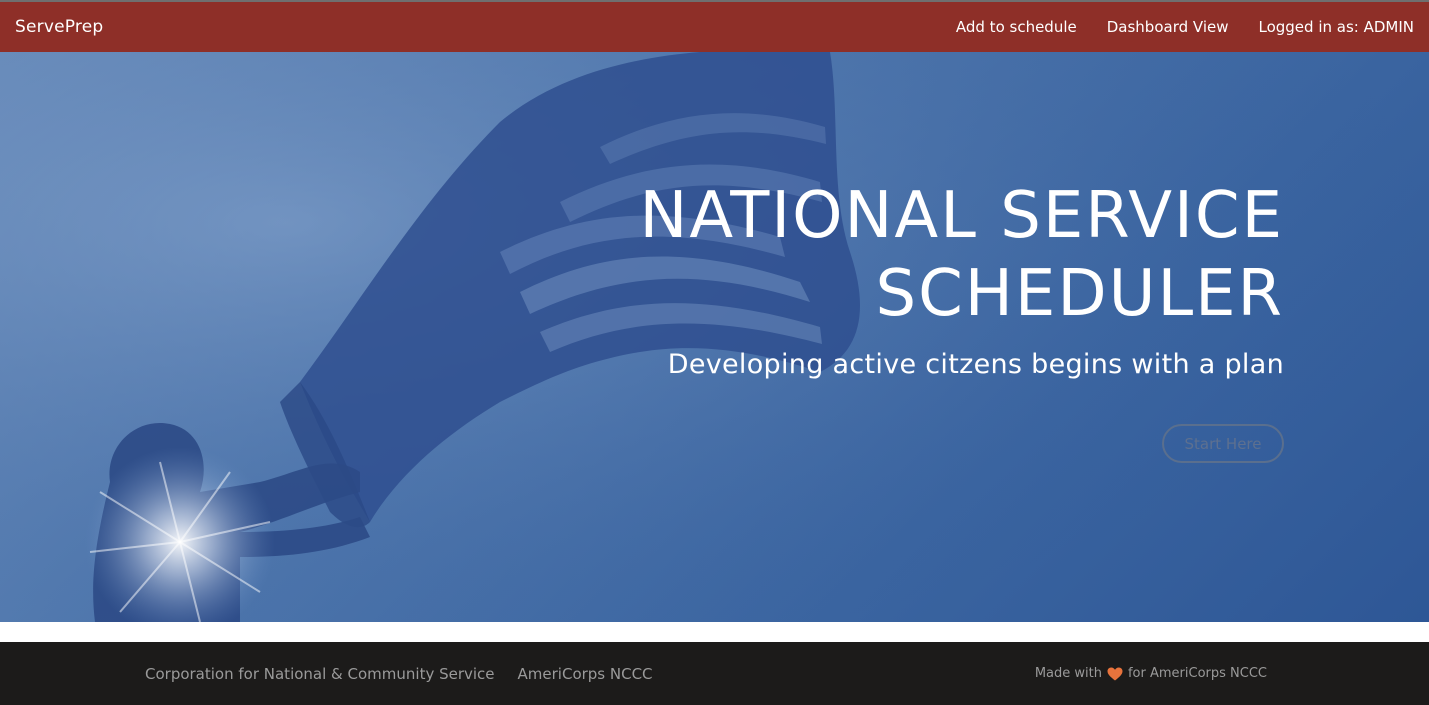 The width and height of the screenshot is (1429, 705). Describe the element at coordinates (1016, 27) in the screenshot. I see `nav-add-to-schedule: Add to schedule` at that location.